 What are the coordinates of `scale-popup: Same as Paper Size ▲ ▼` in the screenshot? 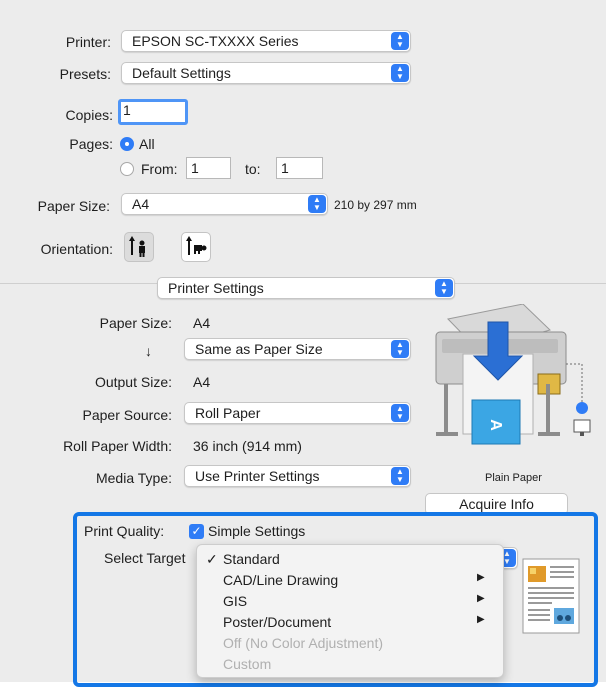 It's located at (297, 349).